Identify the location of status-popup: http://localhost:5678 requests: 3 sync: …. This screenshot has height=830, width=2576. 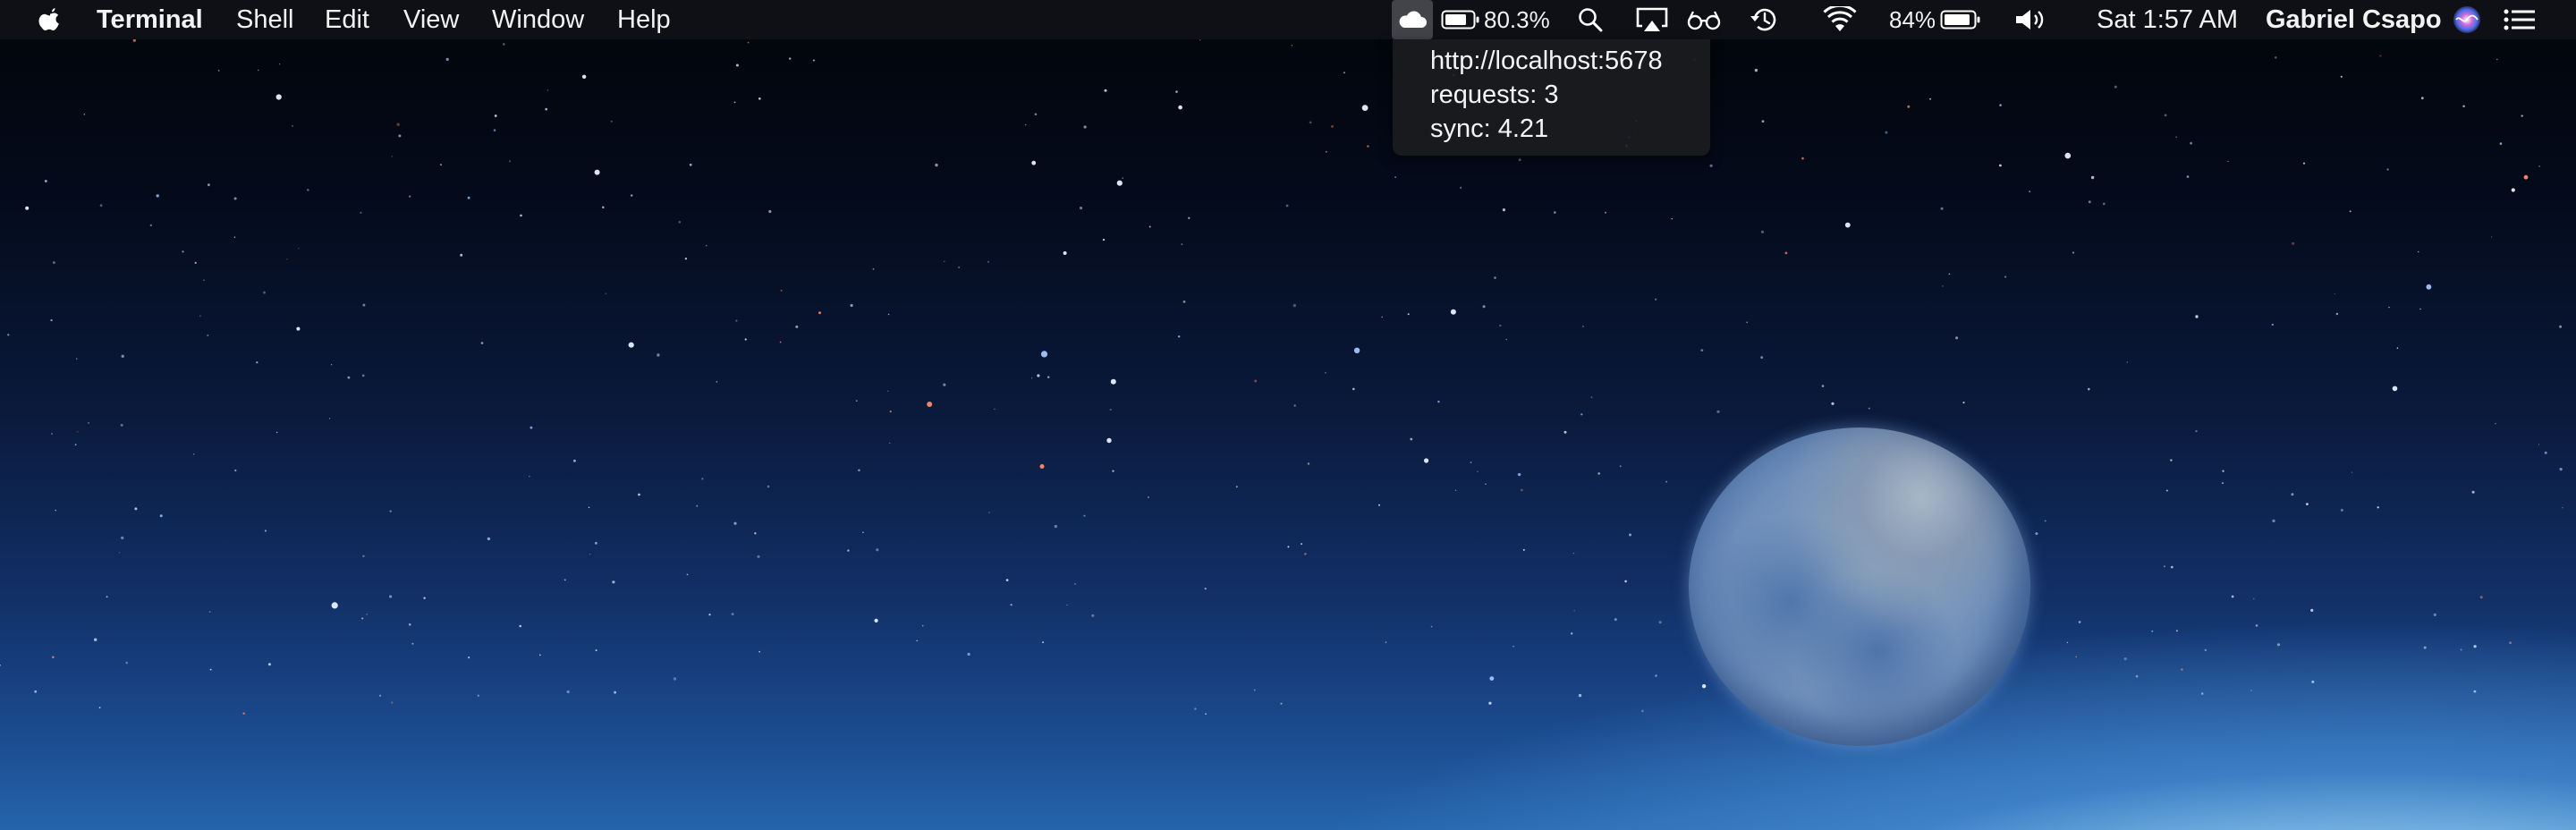
(1551, 97).